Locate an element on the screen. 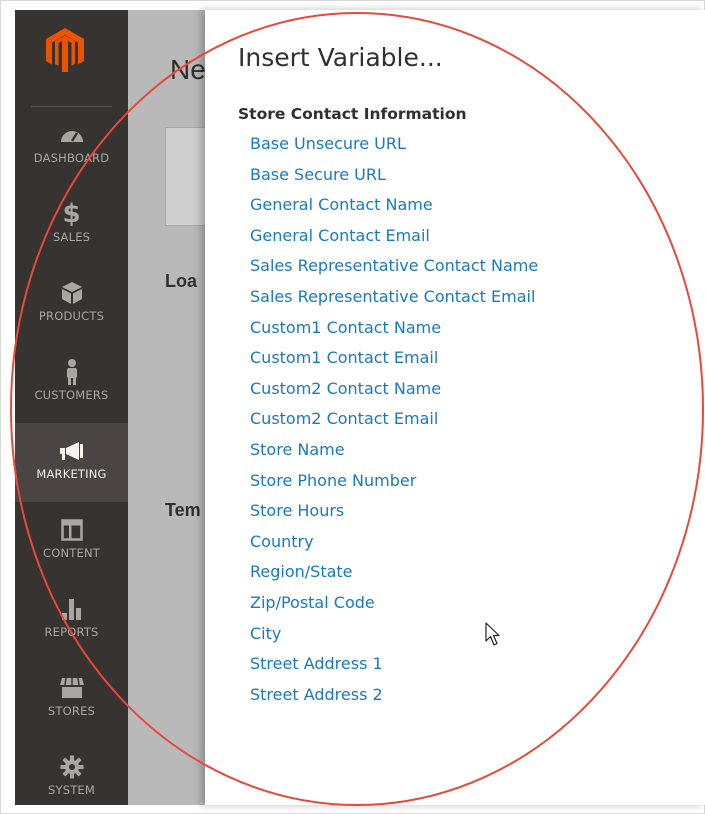 The height and width of the screenshot is (814, 705). sidebar-item-products: PRODUCTS is located at coordinates (71, 304).